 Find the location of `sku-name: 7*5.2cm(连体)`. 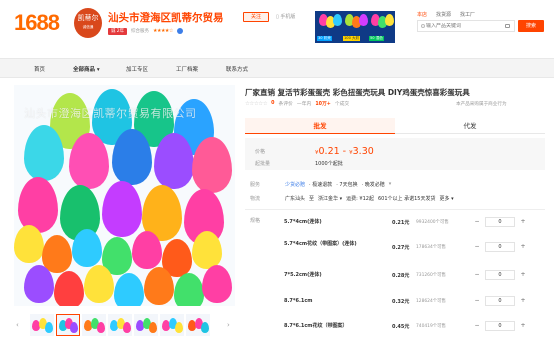

sku-name: 7*5.2cm(连体) is located at coordinates (303, 275).